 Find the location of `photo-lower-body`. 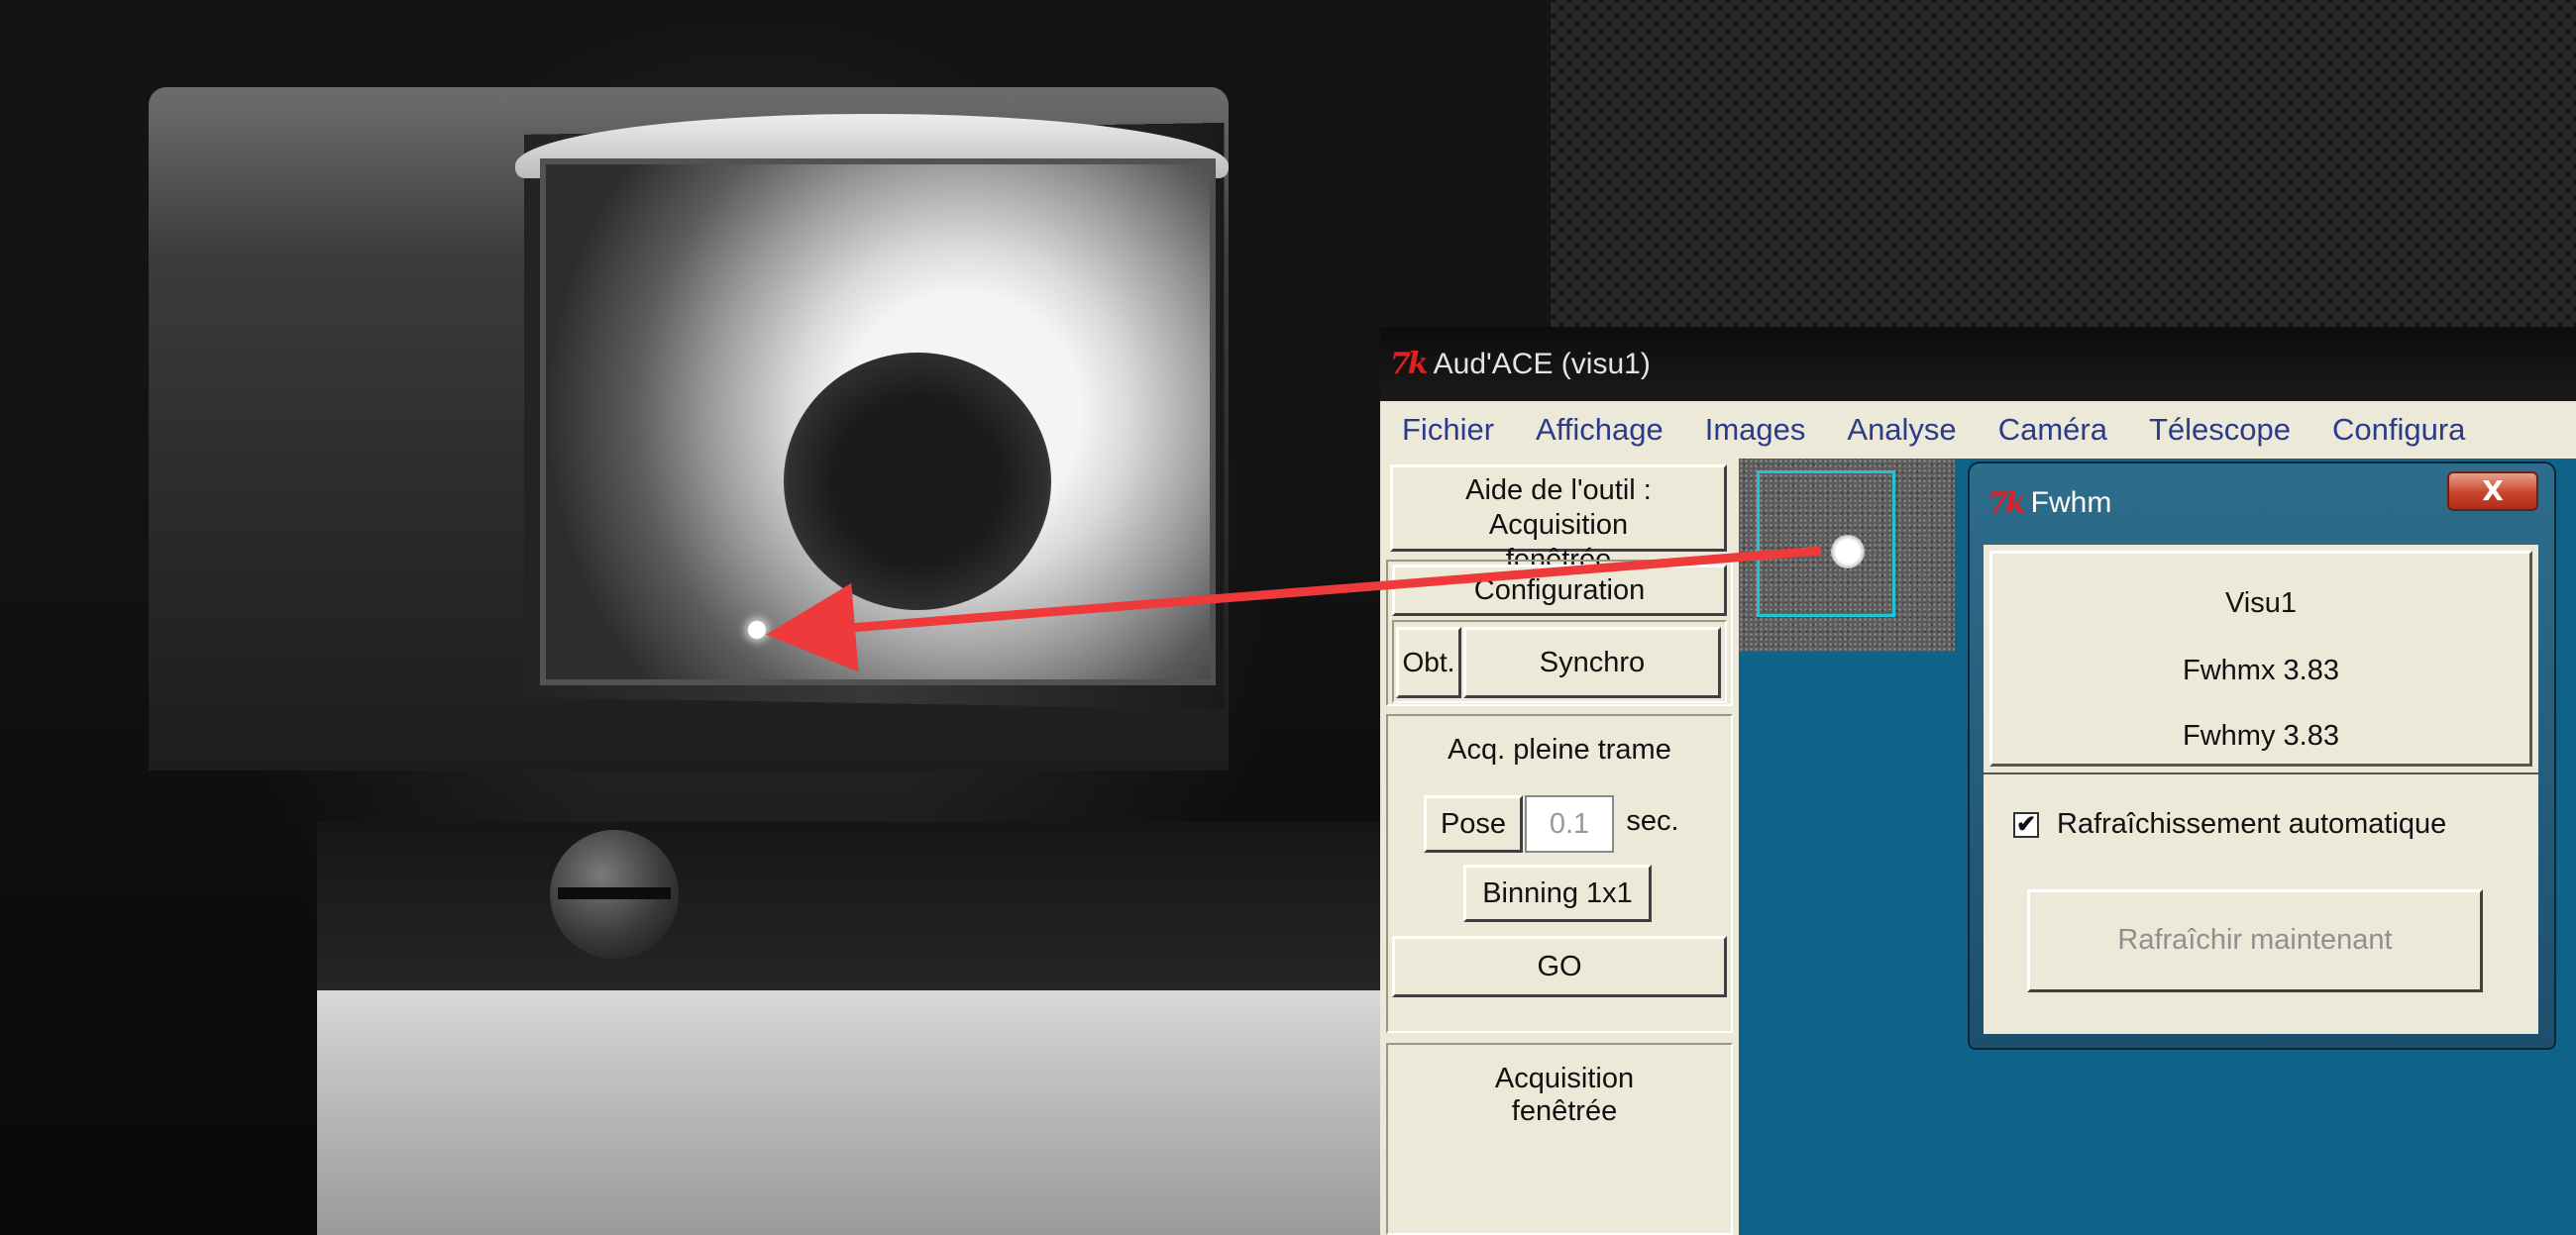

photo-lower-body is located at coordinates (934, 908).